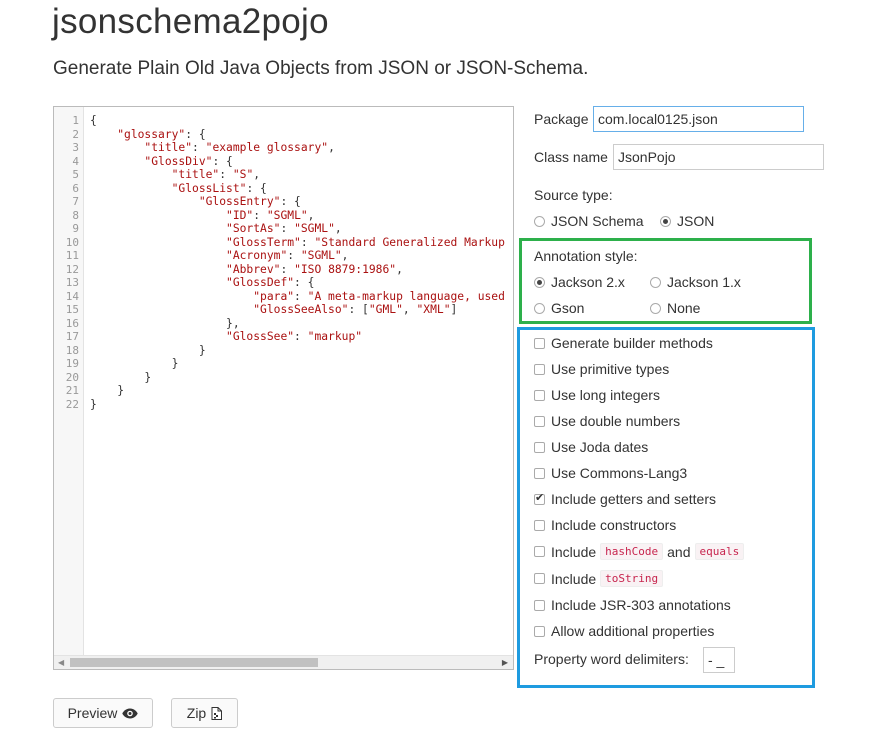 This screenshot has height=753, width=870. I want to click on code-line: 6 "GlossList": {, so click(160, 189).